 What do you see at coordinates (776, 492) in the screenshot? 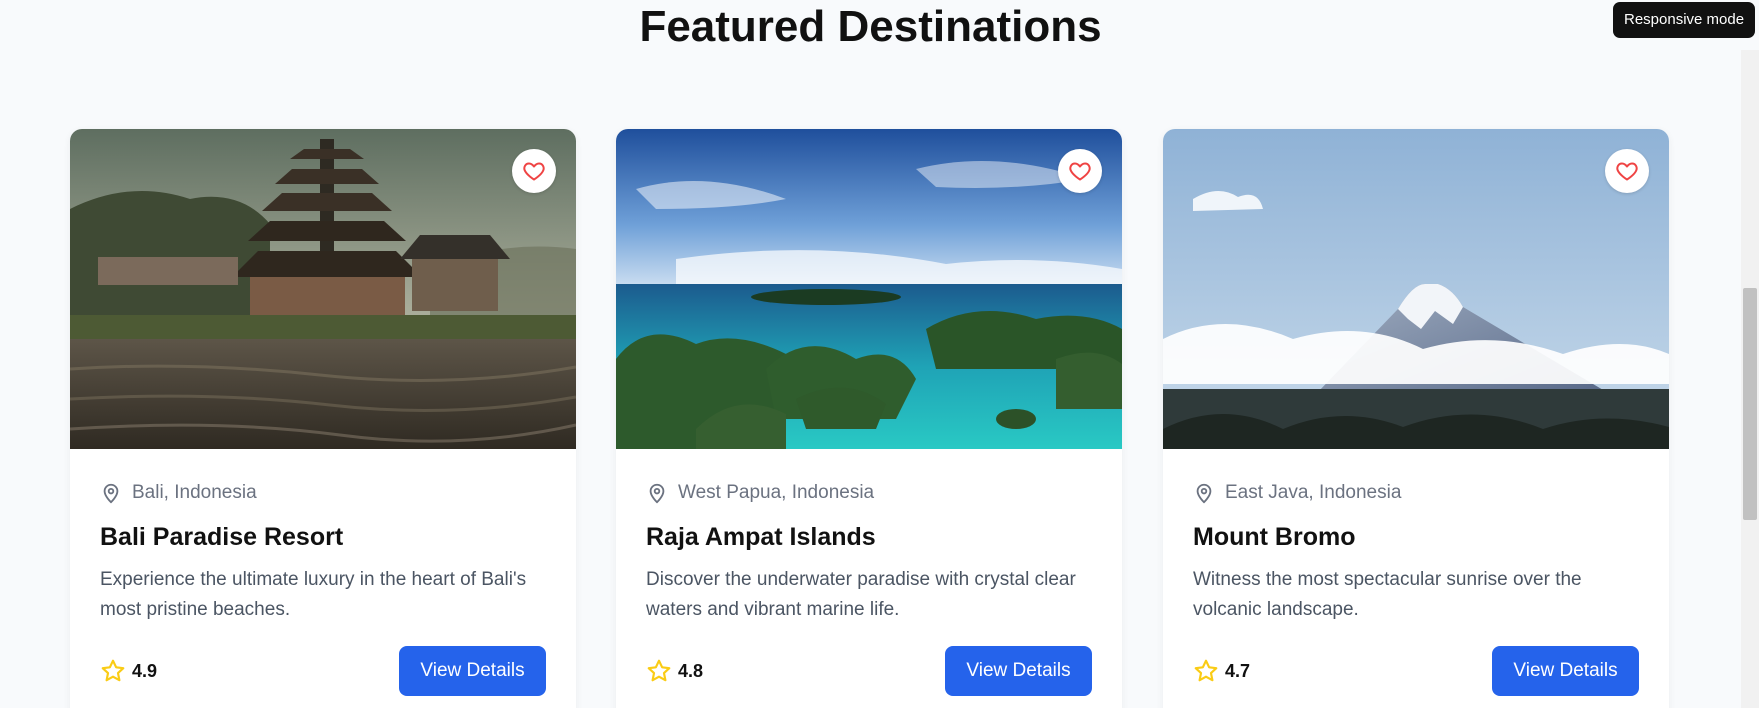
I see `location-text: West Papua, Indonesia` at bounding box center [776, 492].